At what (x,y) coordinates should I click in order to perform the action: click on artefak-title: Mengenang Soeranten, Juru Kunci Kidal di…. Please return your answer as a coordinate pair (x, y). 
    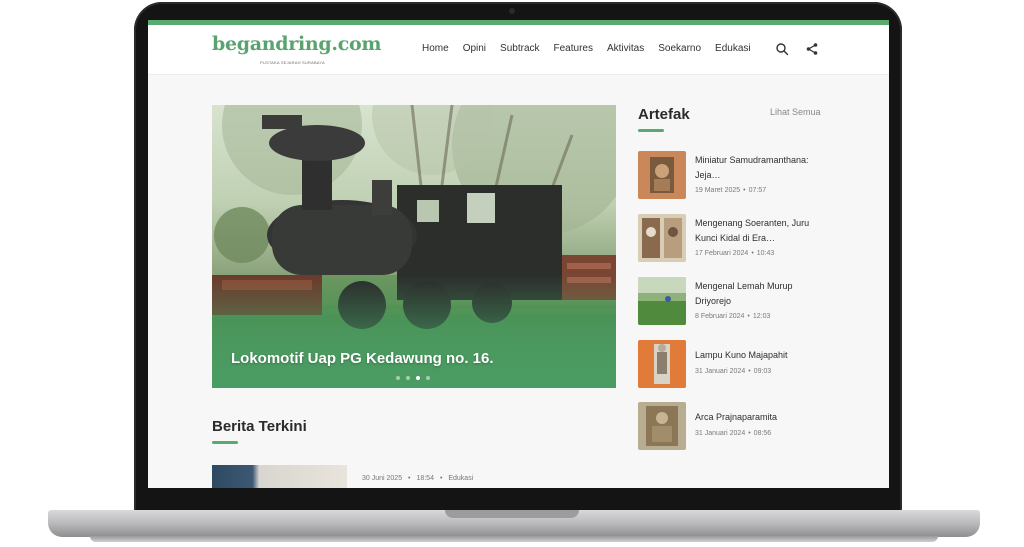
    Looking at the image, I should click on (762, 231).